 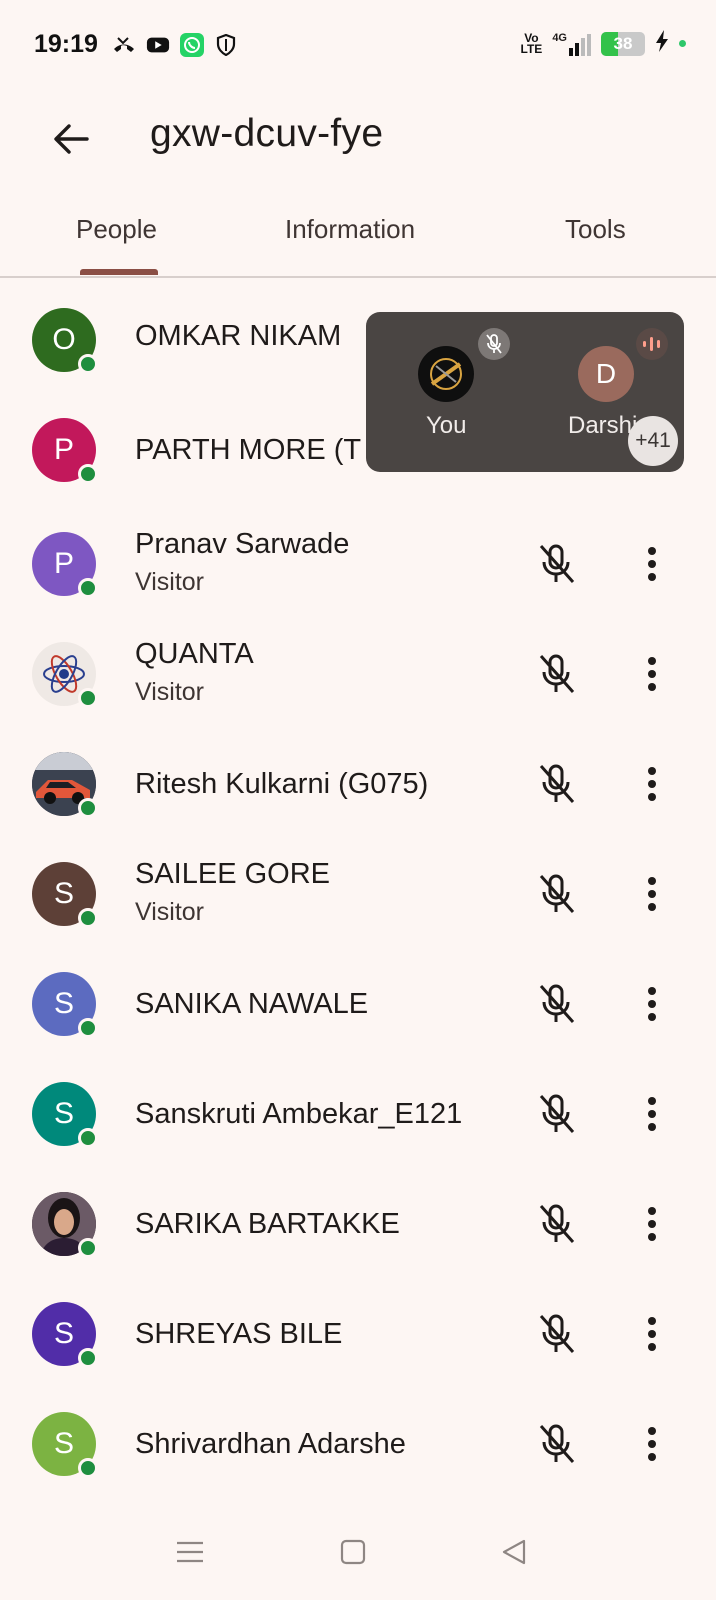 I want to click on tab-people: People, so click(x=116, y=229).